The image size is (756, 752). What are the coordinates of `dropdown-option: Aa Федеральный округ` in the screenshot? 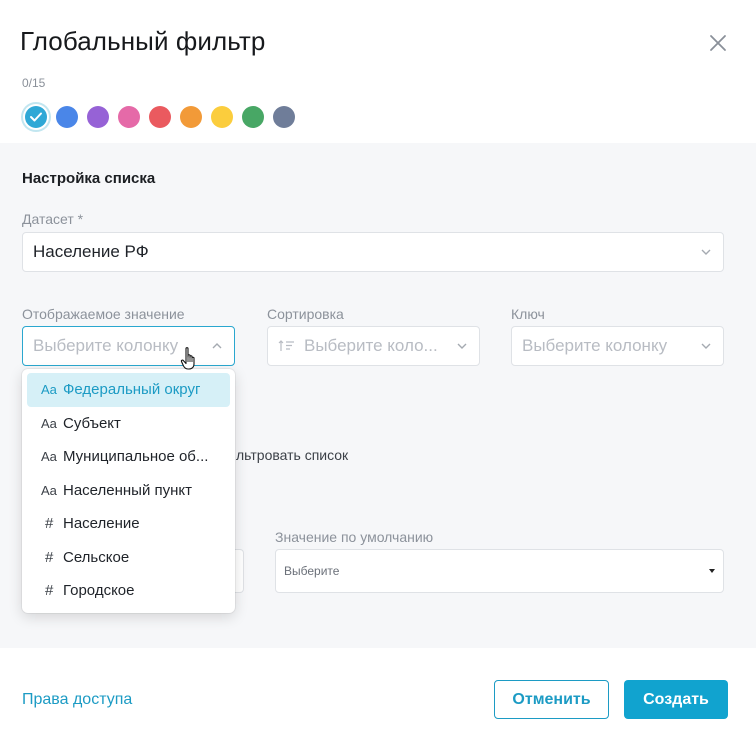 It's located at (128, 390).